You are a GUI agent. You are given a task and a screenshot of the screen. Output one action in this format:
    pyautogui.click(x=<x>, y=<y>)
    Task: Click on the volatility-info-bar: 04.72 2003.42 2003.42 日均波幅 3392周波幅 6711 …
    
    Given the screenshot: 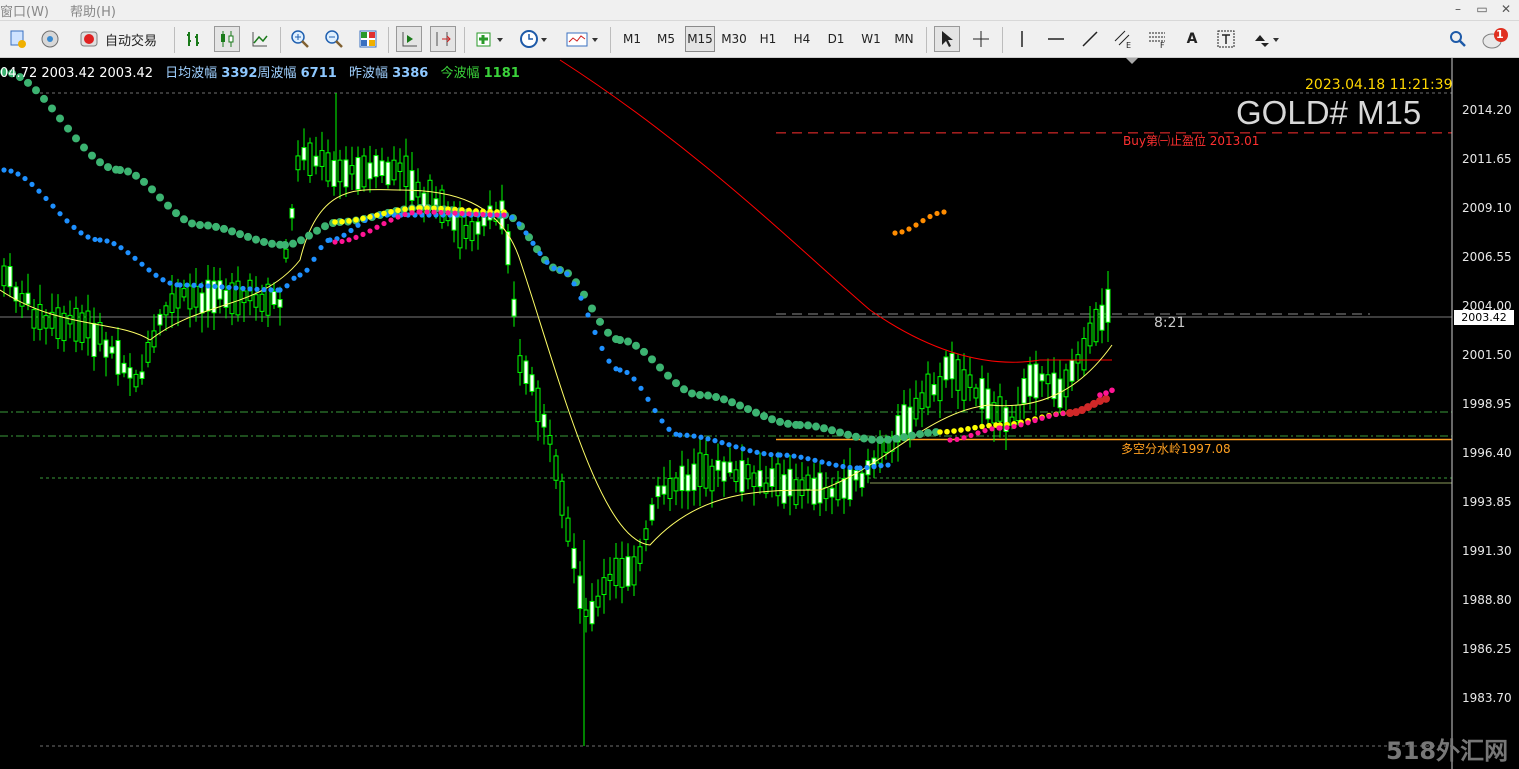 What is the action you would take?
    pyautogui.click(x=260, y=71)
    